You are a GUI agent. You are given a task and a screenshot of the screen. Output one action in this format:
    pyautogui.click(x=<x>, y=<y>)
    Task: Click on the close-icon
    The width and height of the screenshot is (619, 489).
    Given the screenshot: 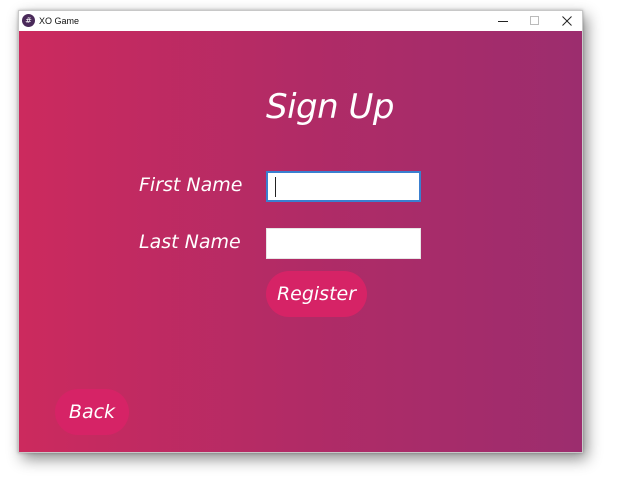 What is the action you would take?
    pyautogui.click(x=567, y=21)
    